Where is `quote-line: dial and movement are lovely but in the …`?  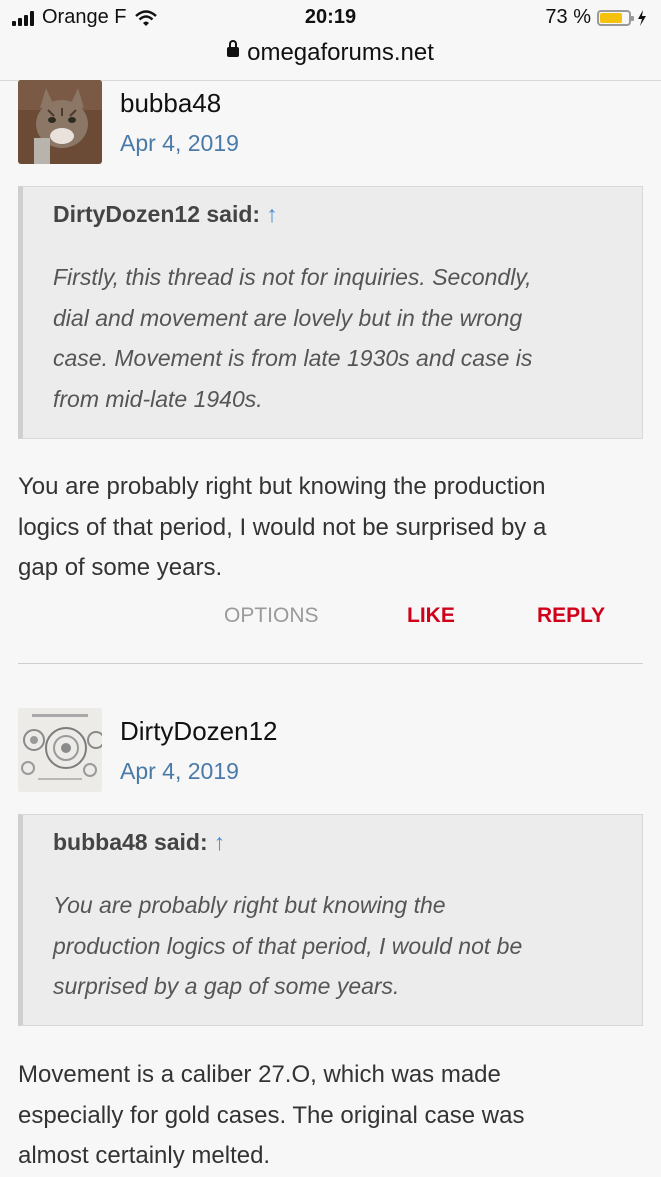
quote-line: dial and movement are lovely but in the … is located at coordinates (288, 317).